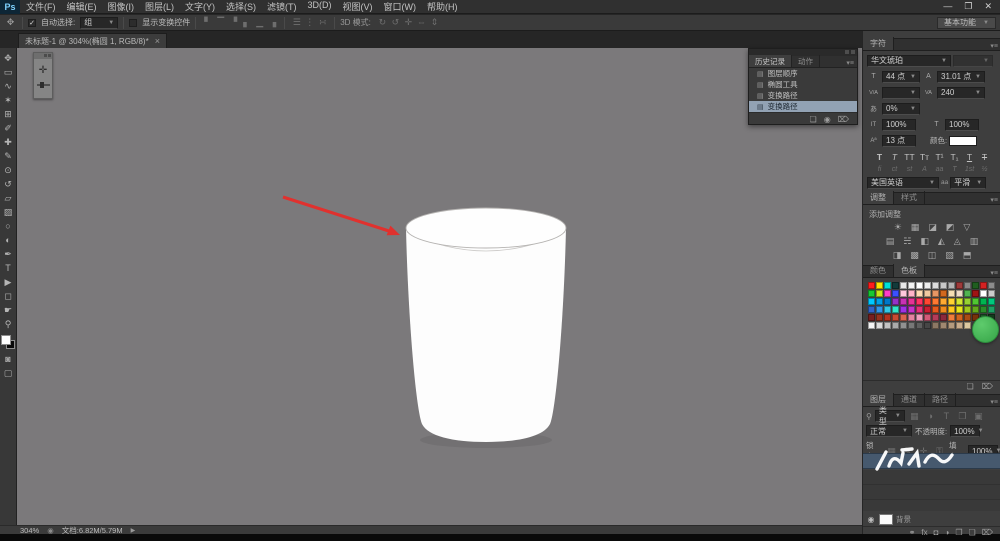 Image resolution: width=1000 pixels, height=541 pixels. I want to click on hand-tool: ☛, so click(8, 310).